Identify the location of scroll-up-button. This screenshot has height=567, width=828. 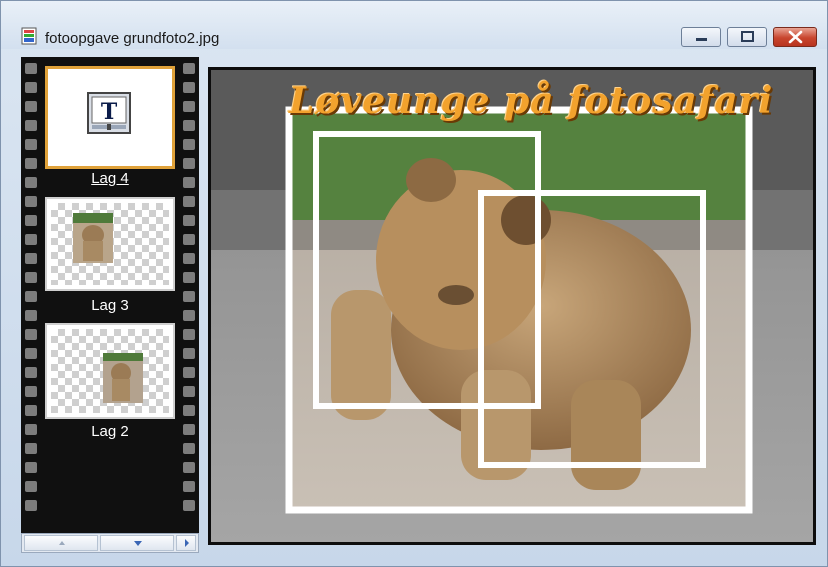
(61, 543).